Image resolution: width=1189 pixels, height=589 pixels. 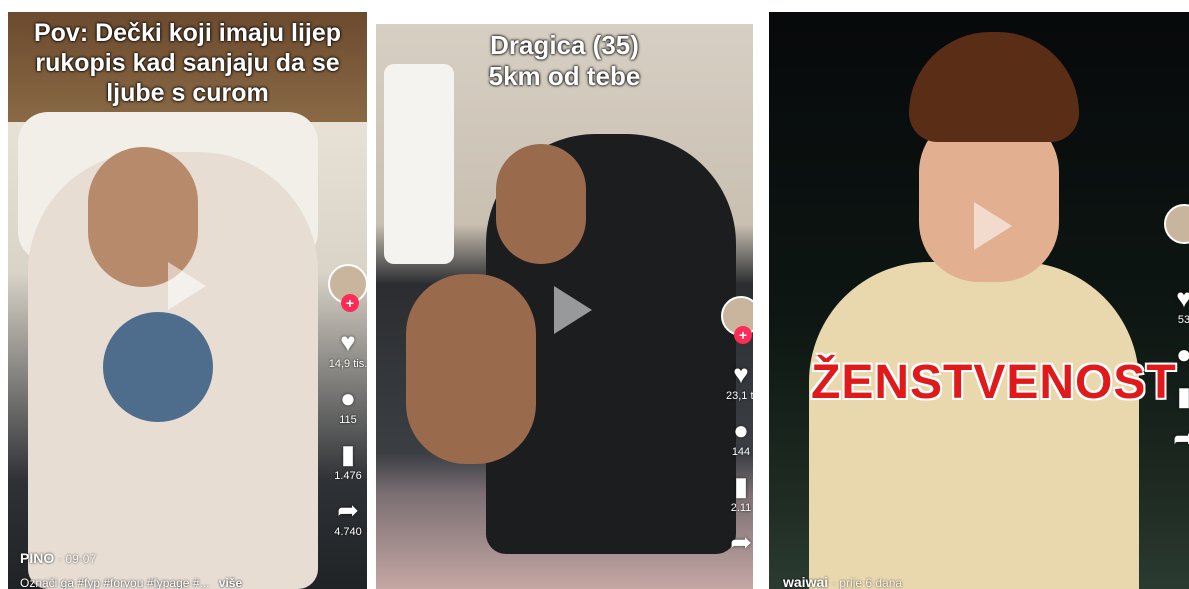 What do you see at coordinates (805, 581) in the screenshot?
I see `username: waiwai` at bounding box center [805, 581].